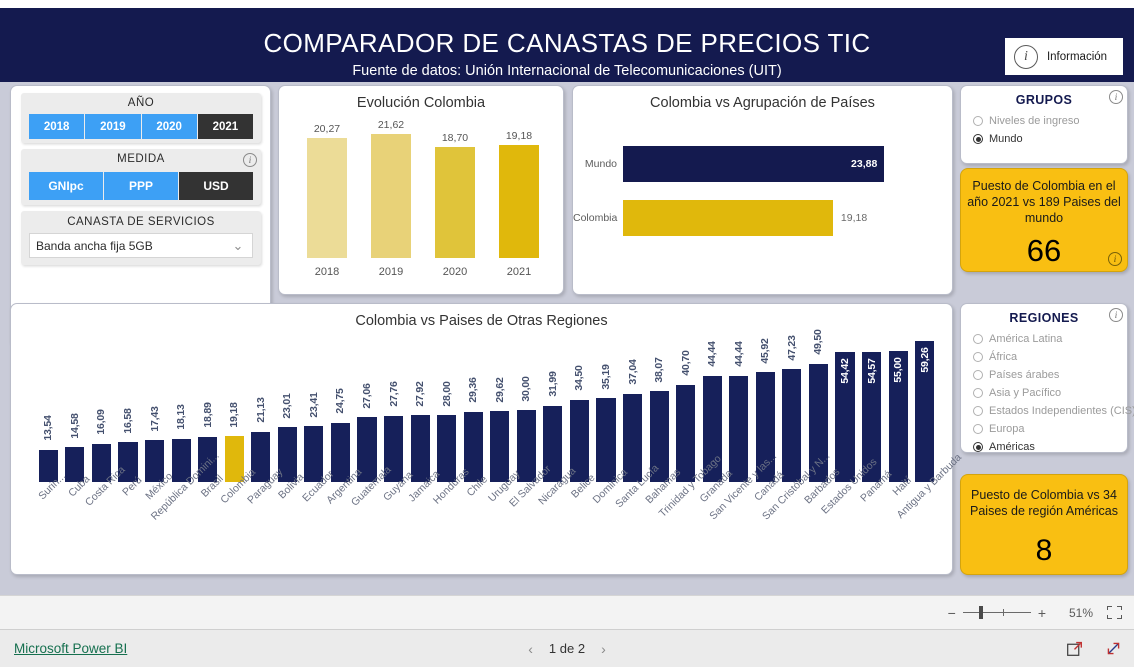  Describe the element at coordinates (500, 408) in the screenshot. I see `region-bar: 29,62` at that location.